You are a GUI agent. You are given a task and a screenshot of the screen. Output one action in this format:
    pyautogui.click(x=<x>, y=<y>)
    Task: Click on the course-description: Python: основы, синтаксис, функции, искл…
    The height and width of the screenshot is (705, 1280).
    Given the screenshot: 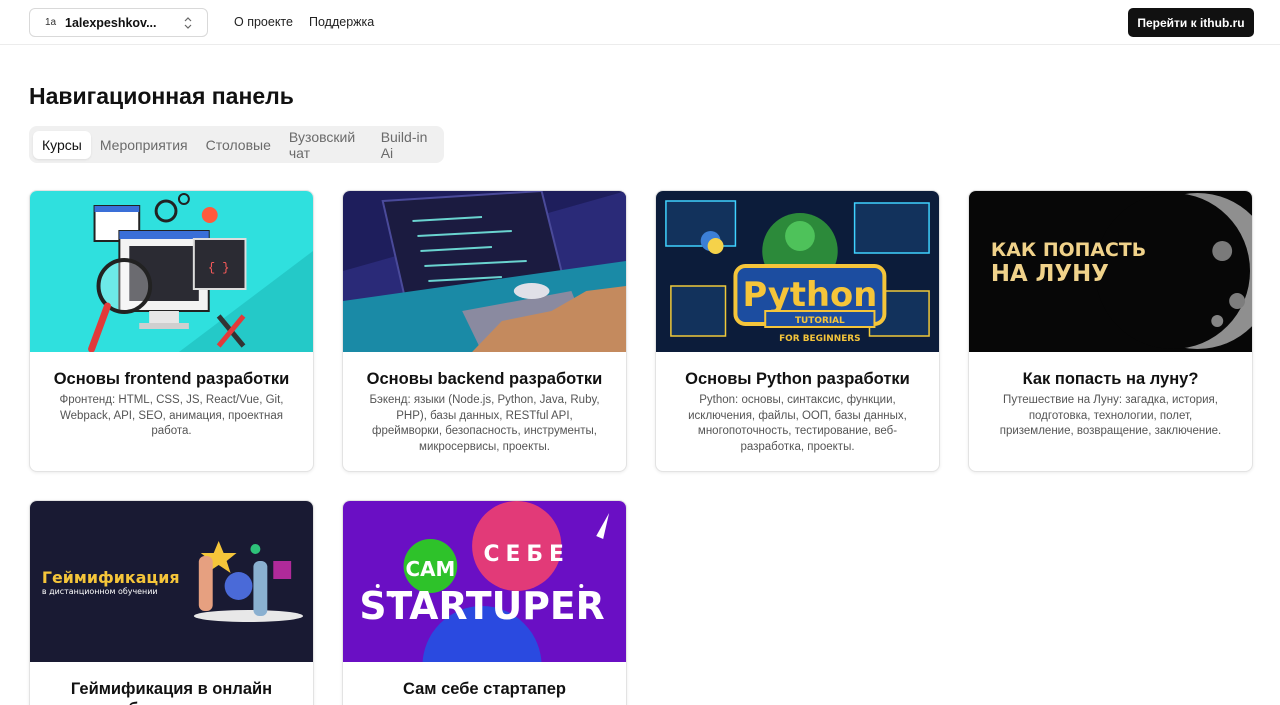 What is the action you would take?
    pyautogui.click(x=797, y=424)
    